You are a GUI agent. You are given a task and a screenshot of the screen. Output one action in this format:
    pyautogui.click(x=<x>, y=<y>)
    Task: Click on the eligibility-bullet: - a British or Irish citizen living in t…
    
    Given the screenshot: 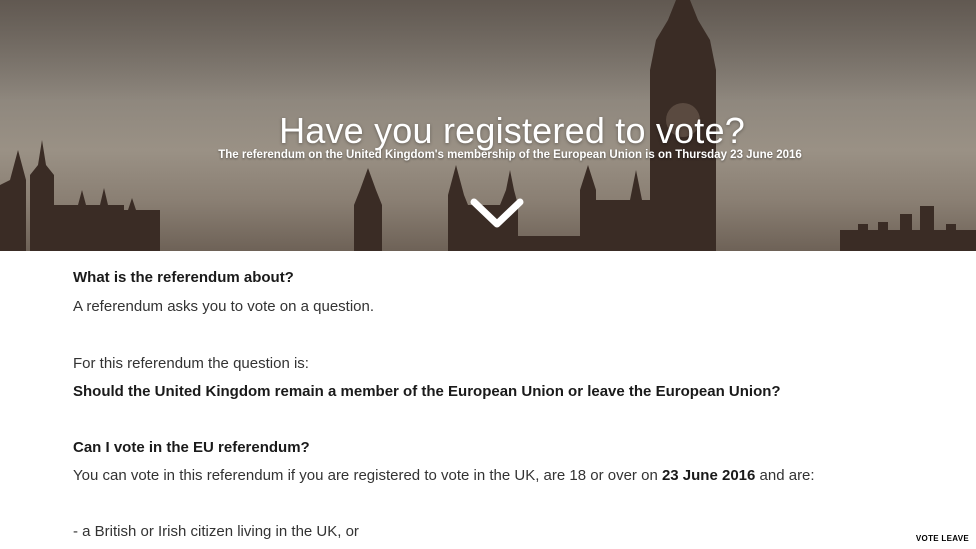 What is the action you would take?
    pyautogui.click(x=216, y=531)
    